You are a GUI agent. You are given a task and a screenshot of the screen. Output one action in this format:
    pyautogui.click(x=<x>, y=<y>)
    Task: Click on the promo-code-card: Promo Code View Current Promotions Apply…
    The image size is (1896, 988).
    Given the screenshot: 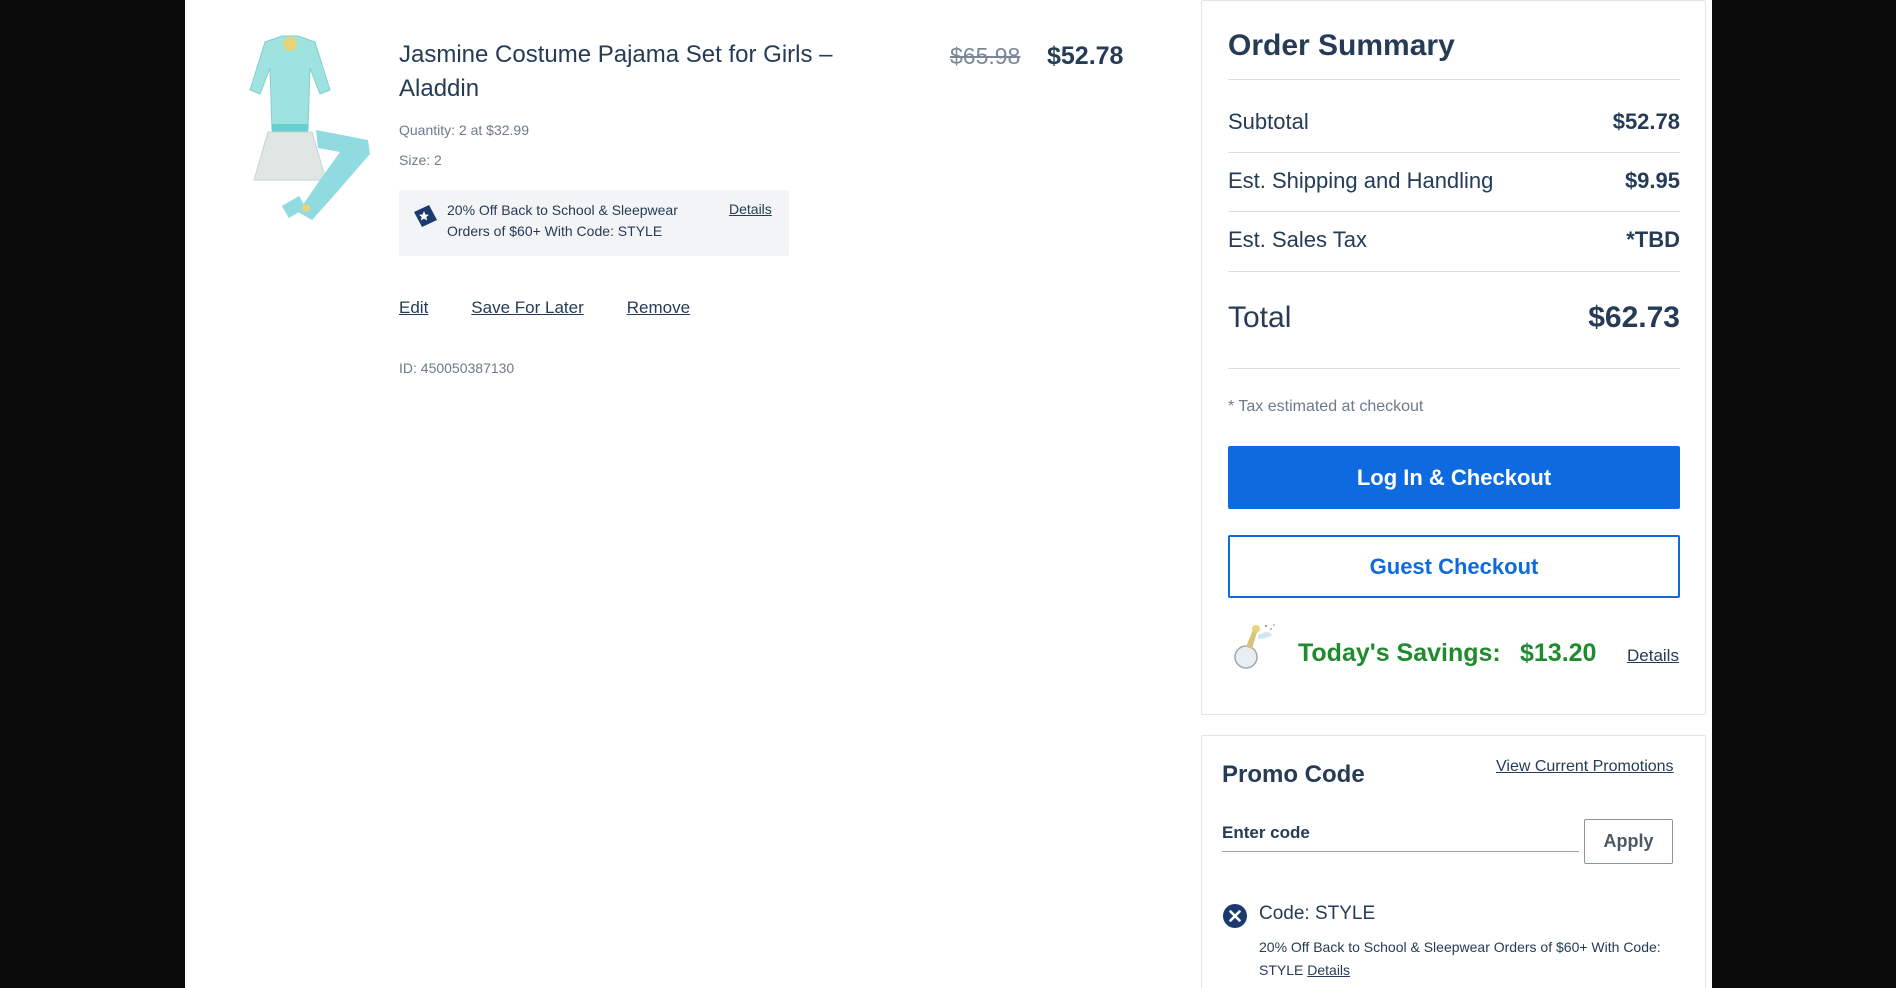 What is the action you would take?
    pyautogui.click(x=1453, y=861)
    